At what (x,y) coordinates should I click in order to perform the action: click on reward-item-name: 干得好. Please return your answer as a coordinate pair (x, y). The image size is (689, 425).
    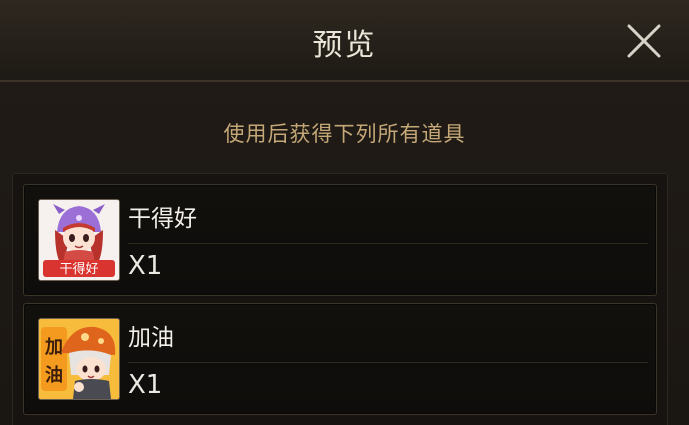
    Looking at the image, I should click on (162, 219).